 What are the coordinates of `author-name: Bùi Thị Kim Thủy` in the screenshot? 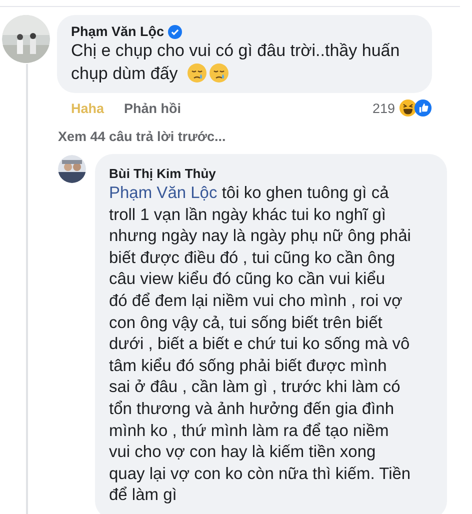 It's located at (278, 173).